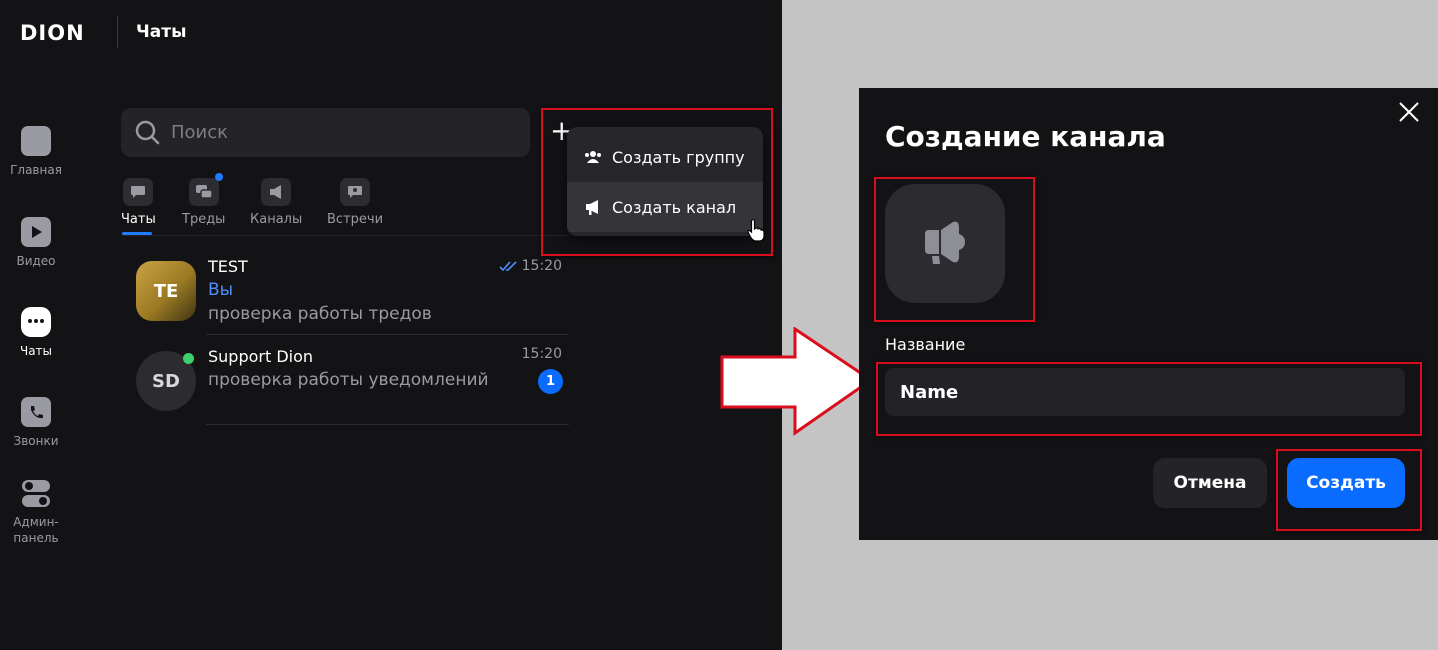 This screenshot has height=650, width=1438. I want to click on tab-threads: Треды, so click(204, 200).